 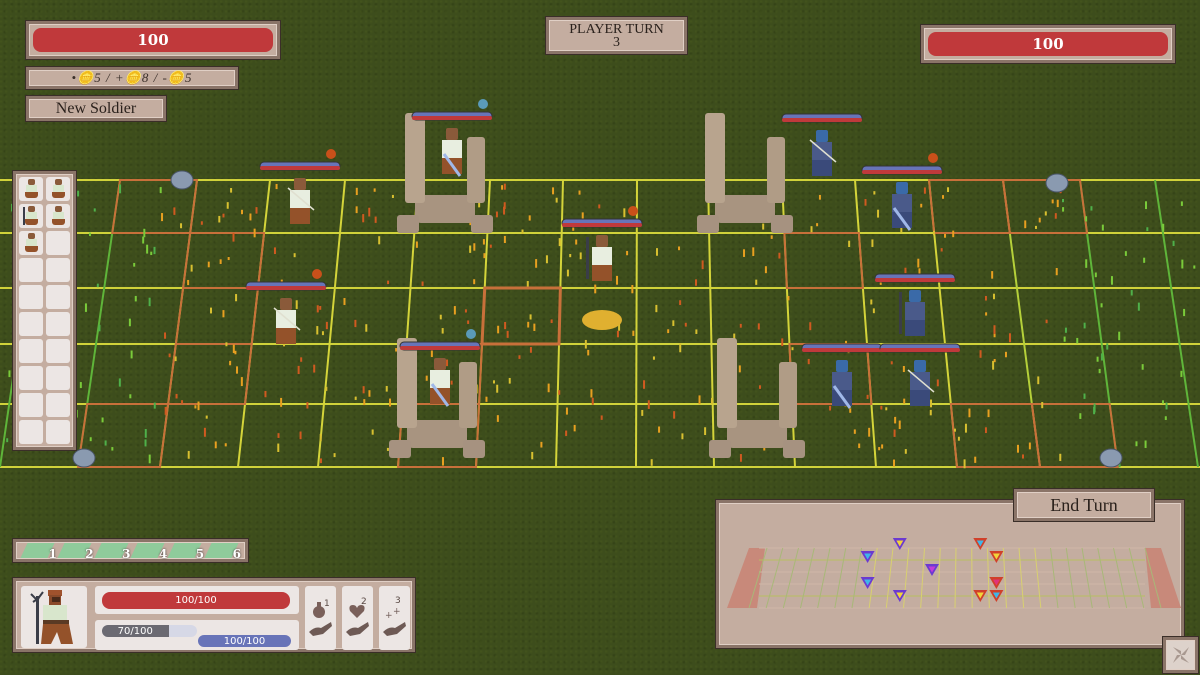 What do you see at coordinates (950, 574) in the screenshot?
I see `minimap` at bounding box center [950, 574].